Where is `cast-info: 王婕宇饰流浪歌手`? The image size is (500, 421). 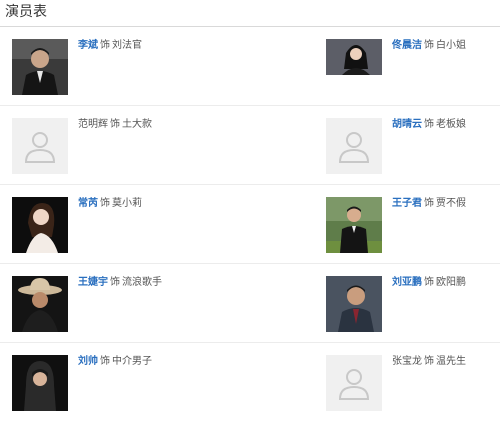 cast-info: 王婕宇饰流浪歌手 is located at coordinates (120, 283).